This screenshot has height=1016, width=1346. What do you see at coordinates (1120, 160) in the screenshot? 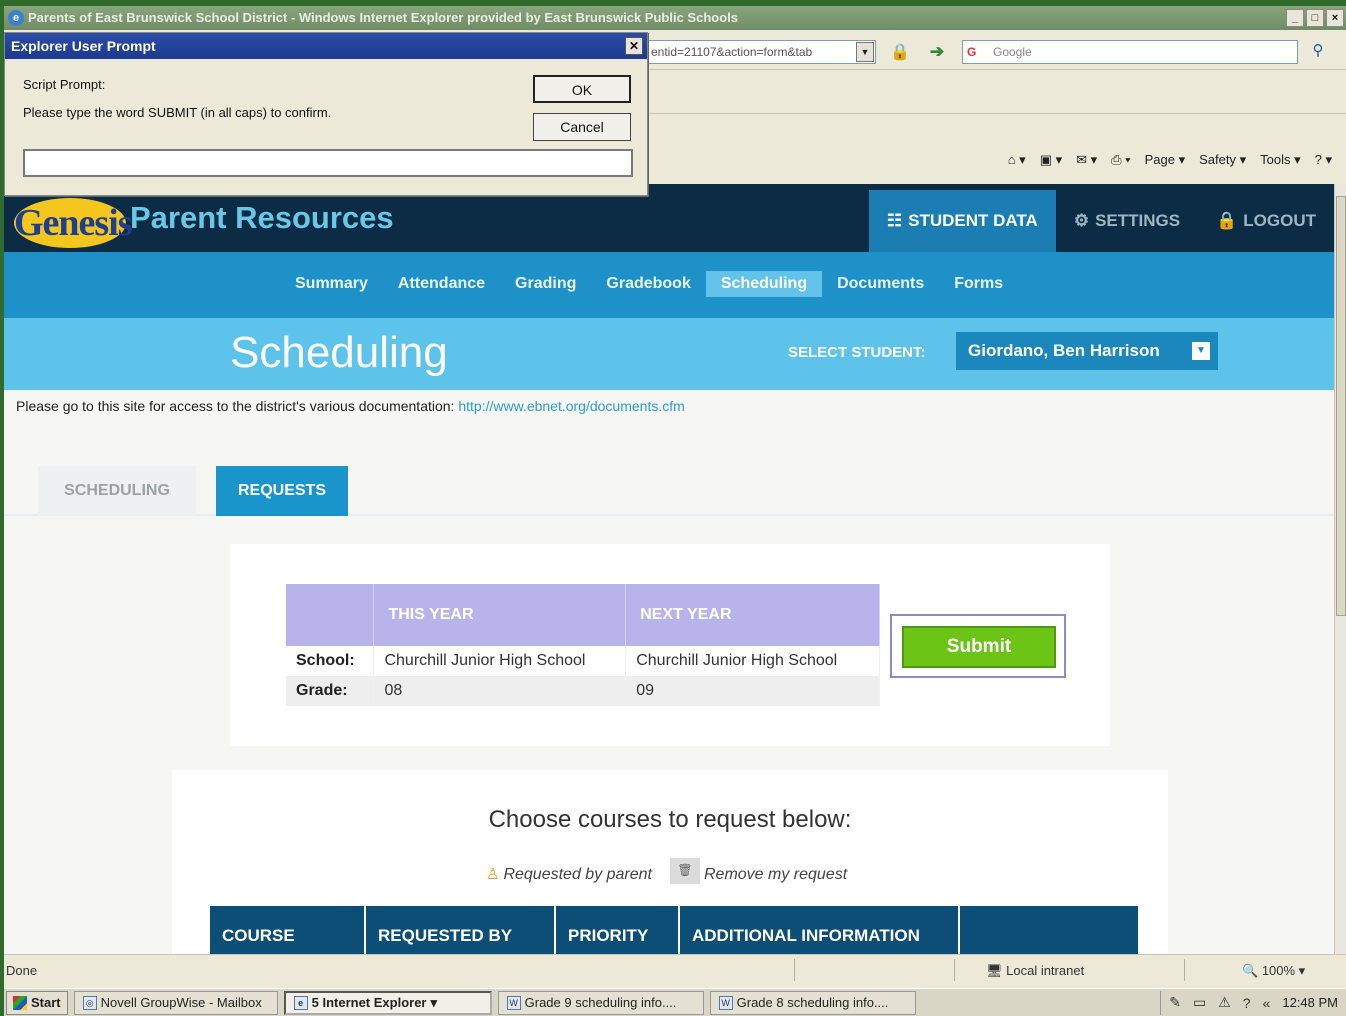
I see `print-icon: ⎙ ▾` at bounding box center [1120, 160].